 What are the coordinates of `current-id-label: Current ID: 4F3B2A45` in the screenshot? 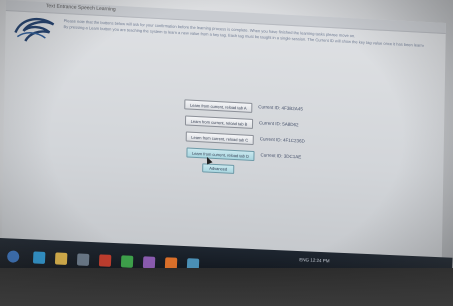 It's located at (280, 108).